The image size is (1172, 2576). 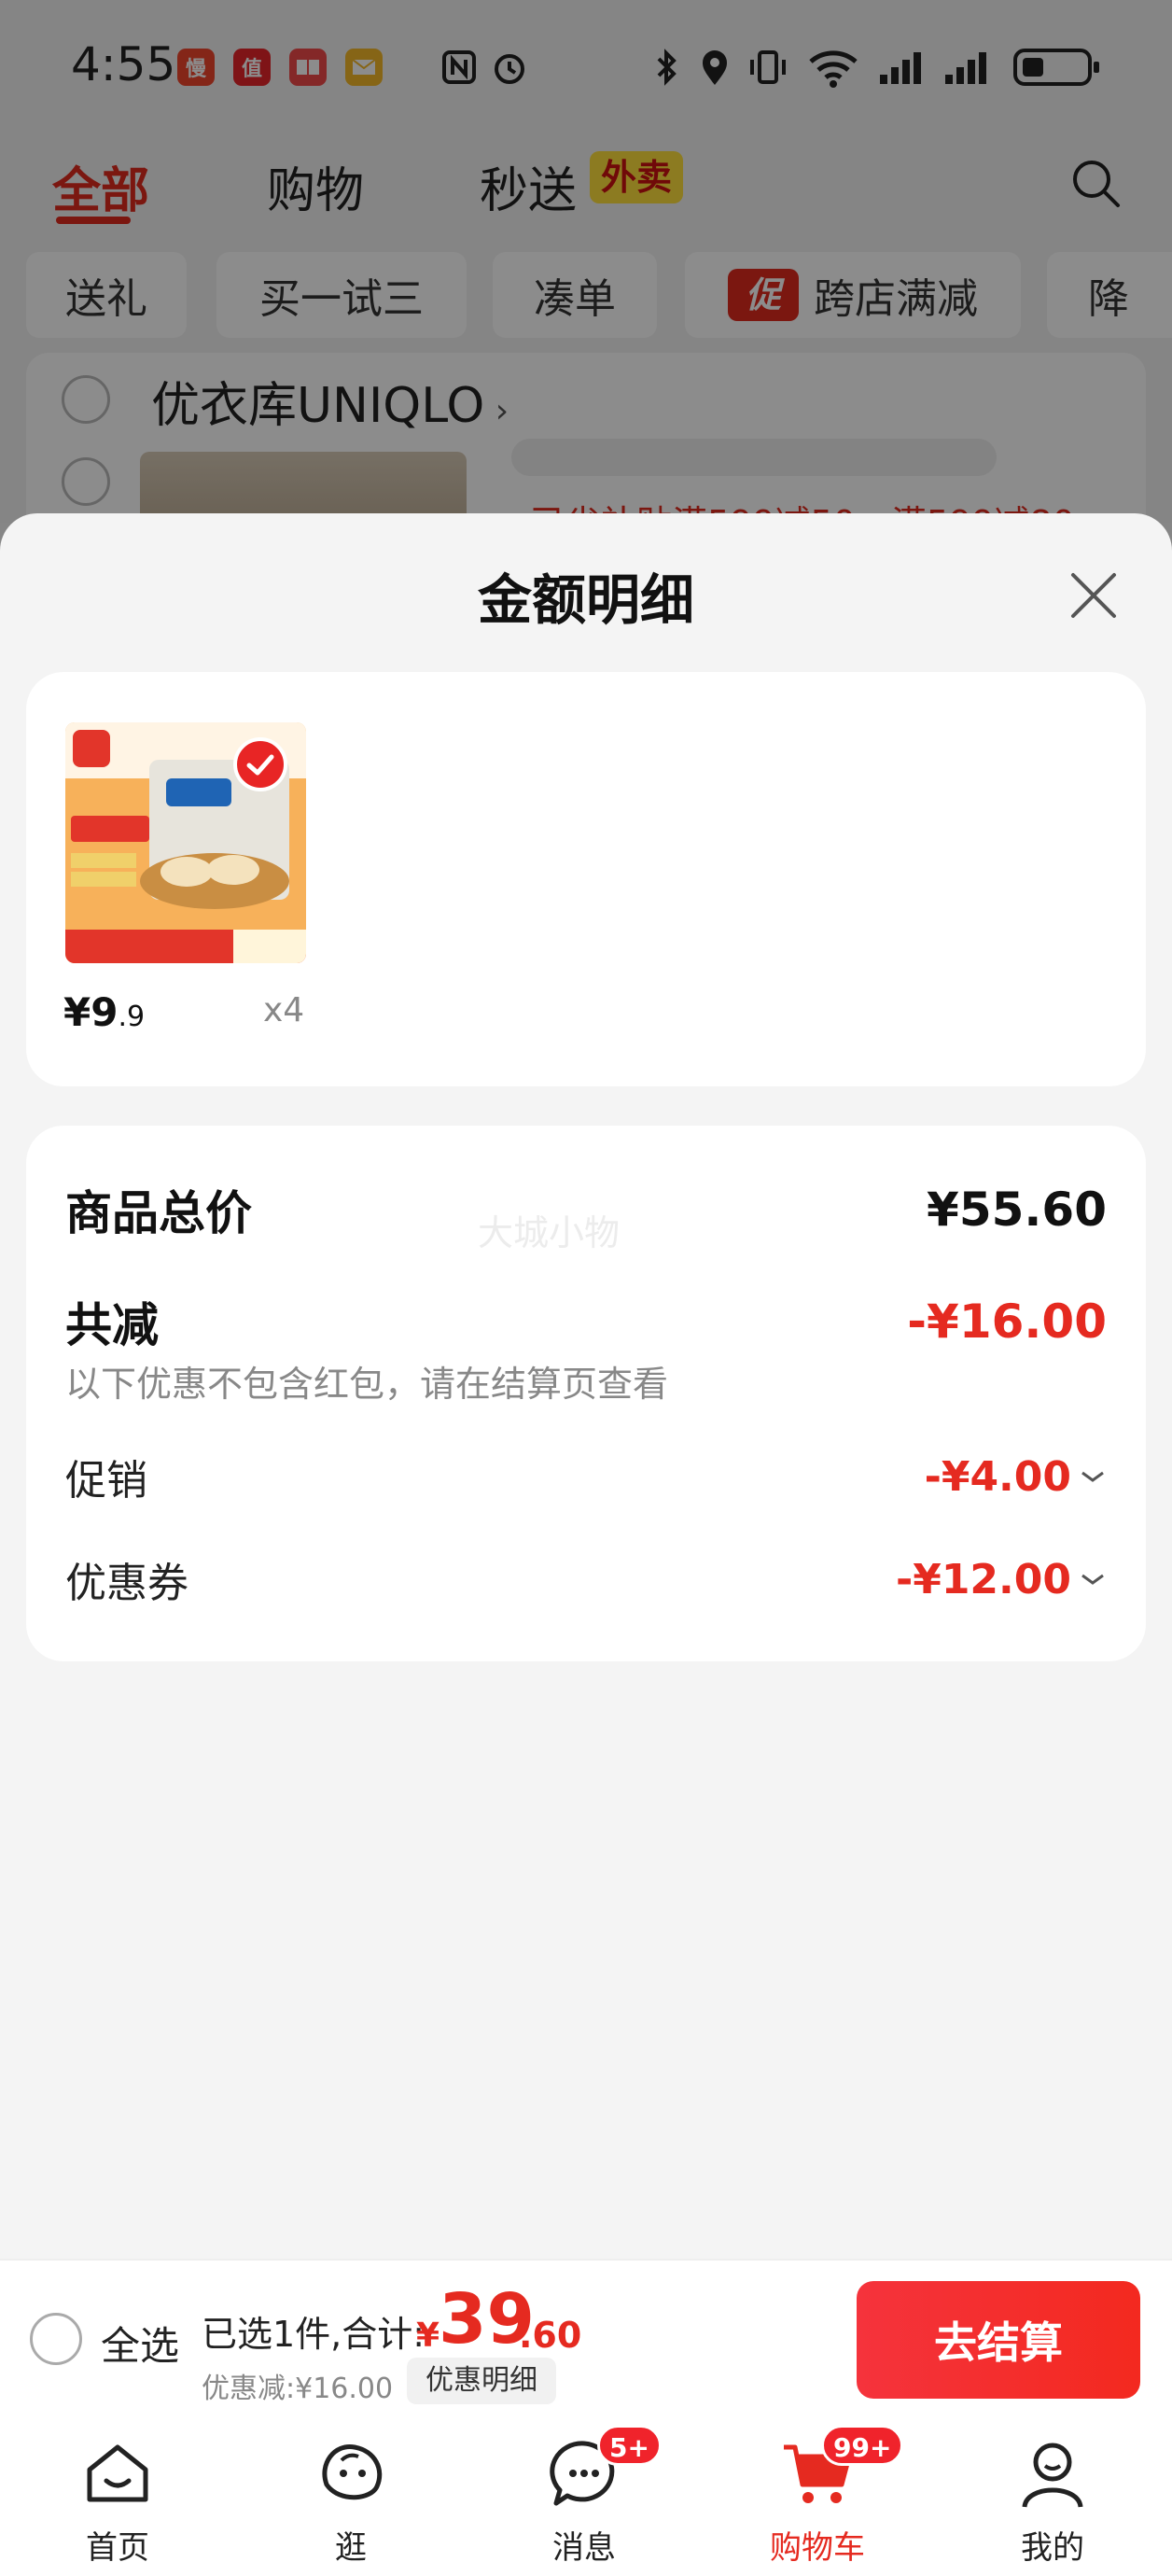 What do you see at coordinates (127, 1583) in the screenshot?
I see `coupon-label: 优惠券` at bounding box center [127, 1583].